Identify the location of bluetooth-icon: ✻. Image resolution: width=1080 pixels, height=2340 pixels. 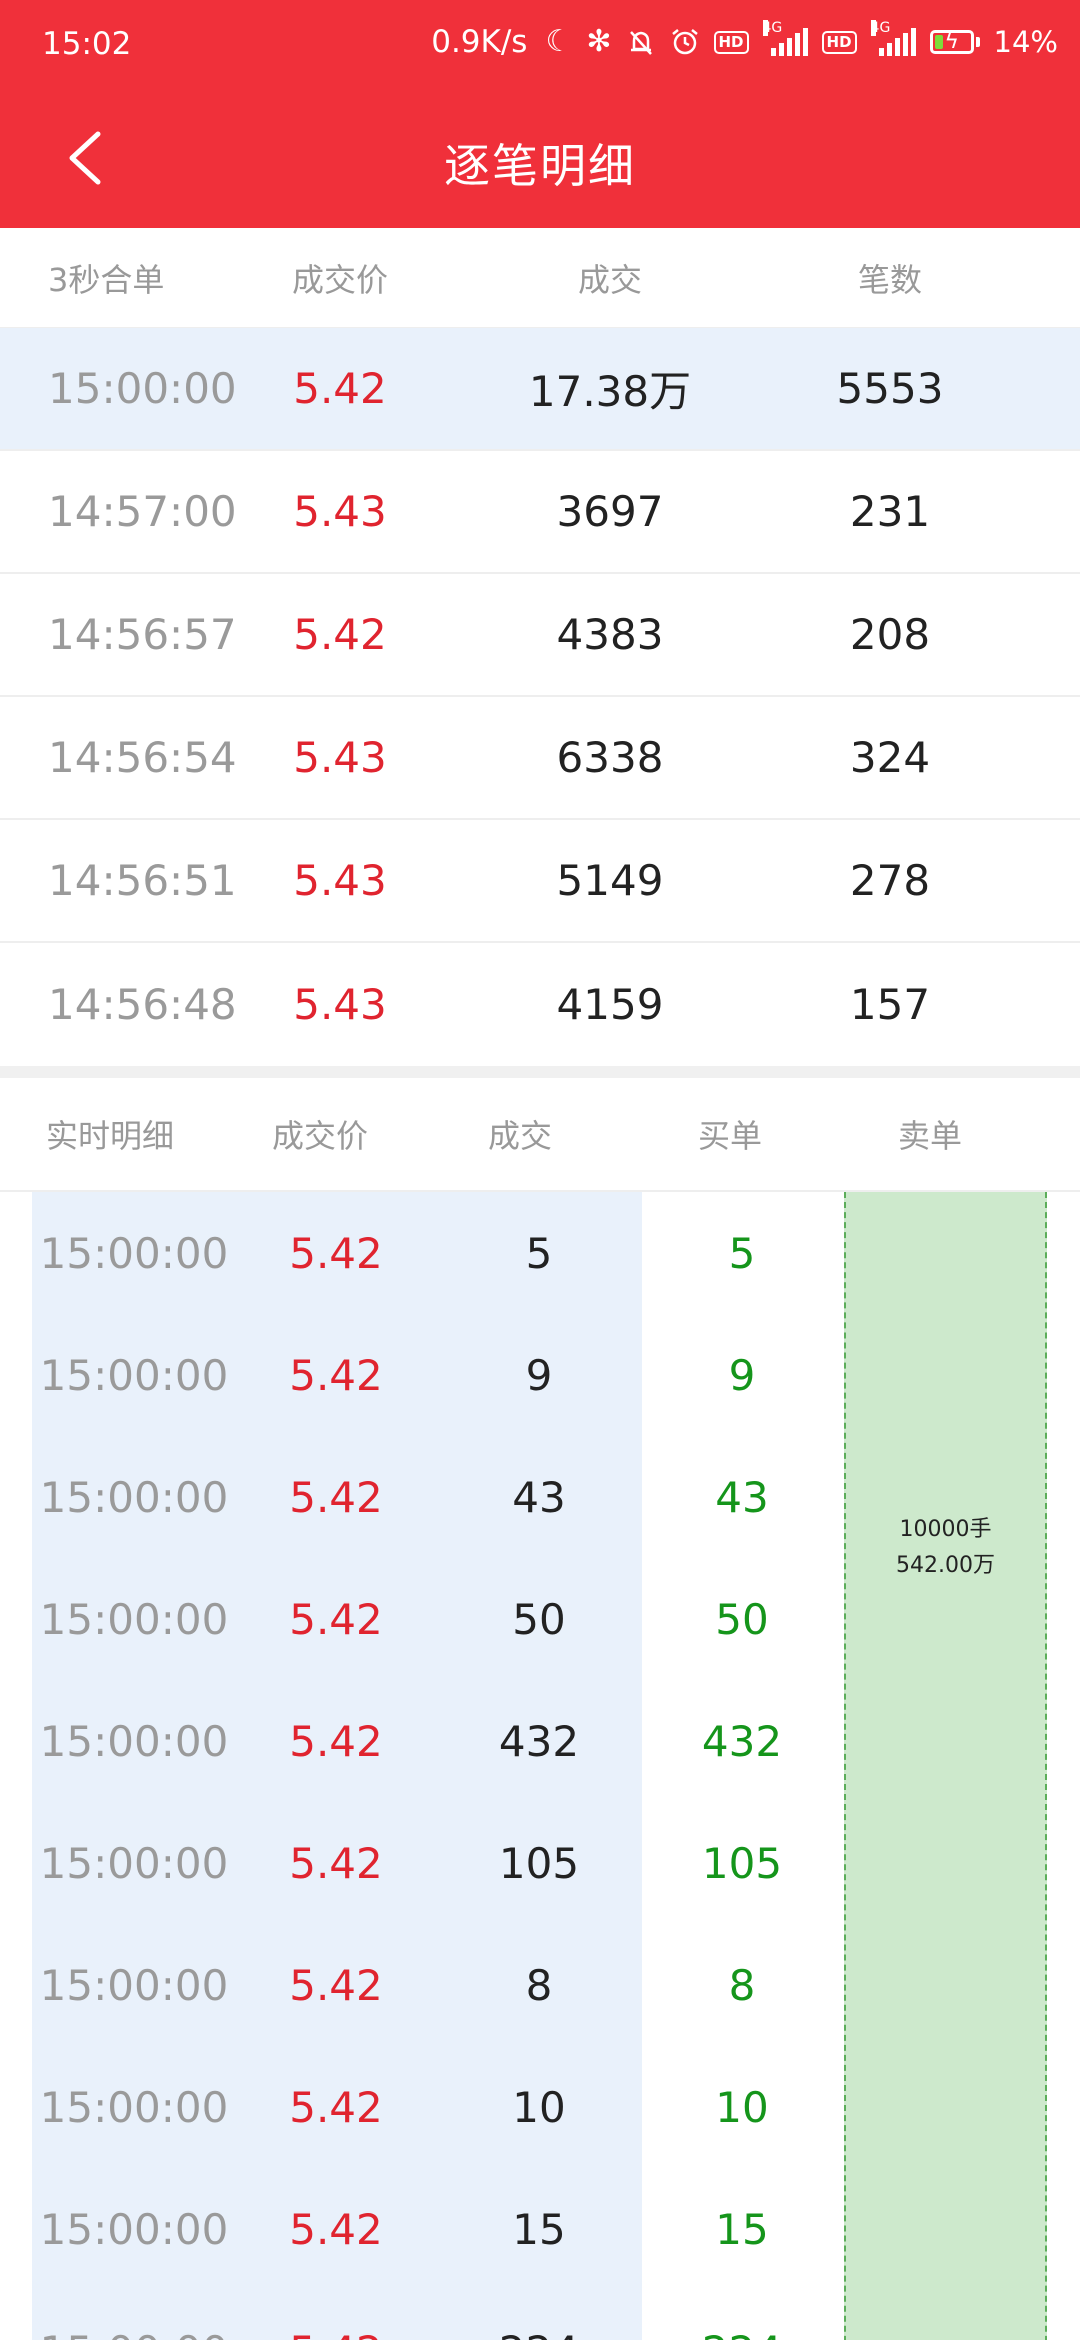
(599, 41).